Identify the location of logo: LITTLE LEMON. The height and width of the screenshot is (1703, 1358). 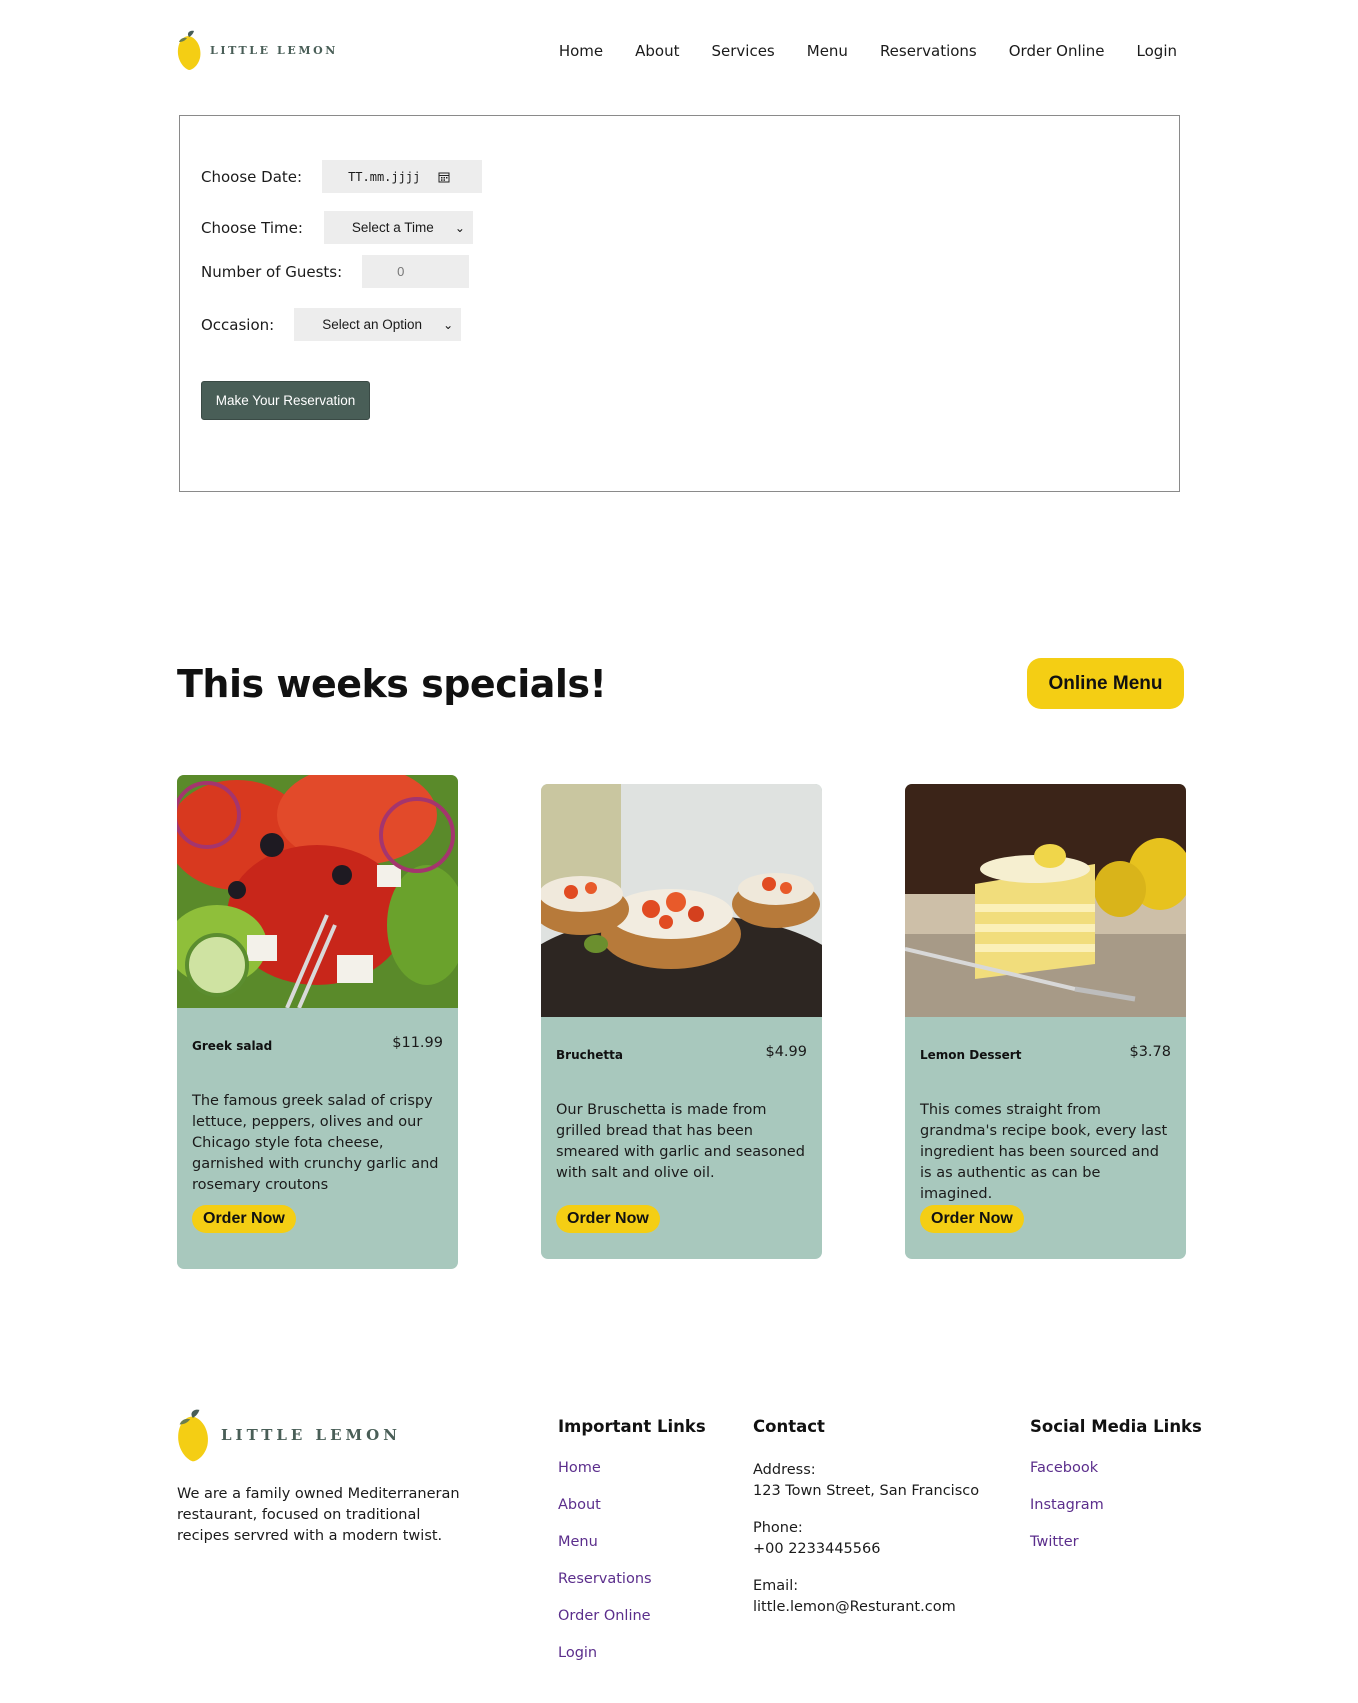
(257, 50).